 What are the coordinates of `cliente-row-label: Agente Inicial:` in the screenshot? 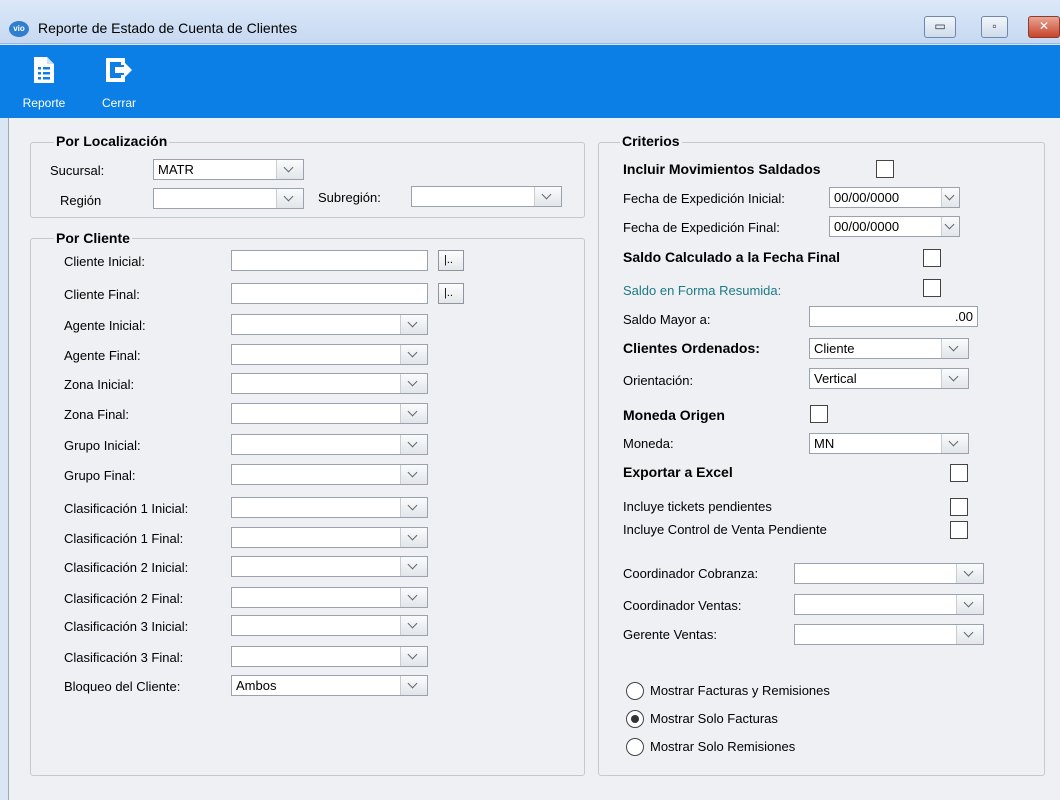 It's located at (105, 325).